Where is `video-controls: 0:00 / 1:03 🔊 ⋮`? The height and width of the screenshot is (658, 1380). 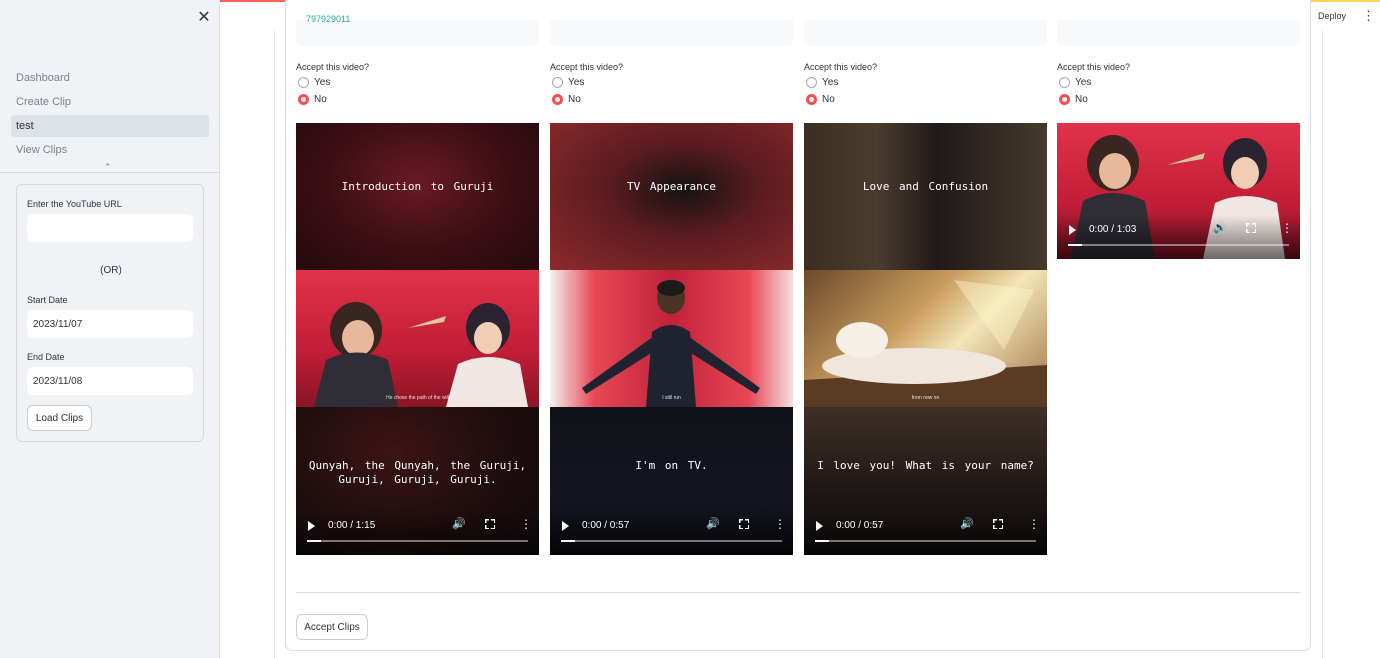 video-controls: 0:00 / 1:03 🔊 ⋮ is located at coordinates (1178, 237).